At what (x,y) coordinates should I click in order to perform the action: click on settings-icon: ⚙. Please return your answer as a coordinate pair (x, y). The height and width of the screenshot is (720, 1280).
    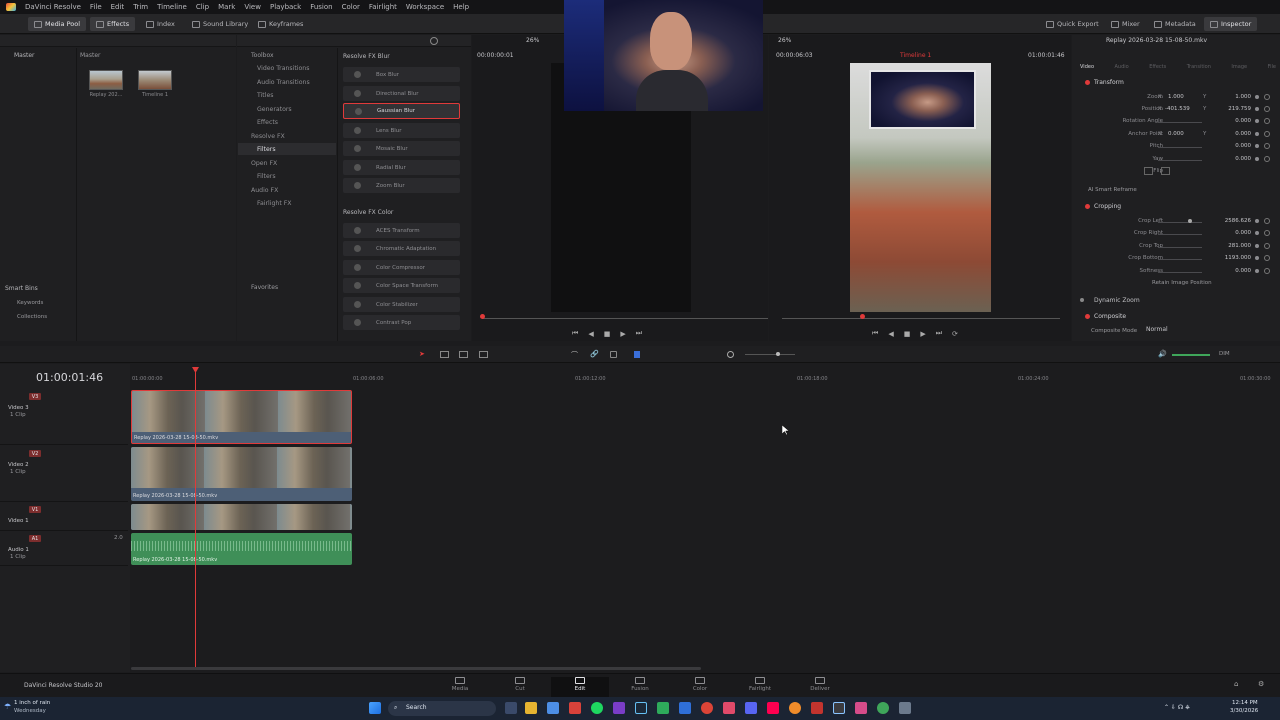
    Looking at the image, I should click on (1261, 684).